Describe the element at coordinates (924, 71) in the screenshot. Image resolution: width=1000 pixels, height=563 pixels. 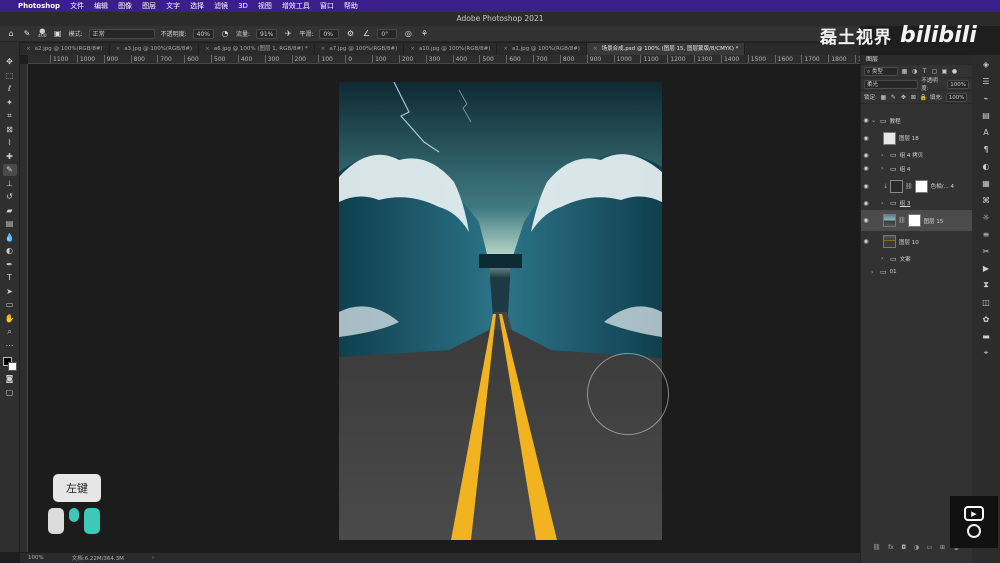
I see `type-filter-icon: T` at that location.